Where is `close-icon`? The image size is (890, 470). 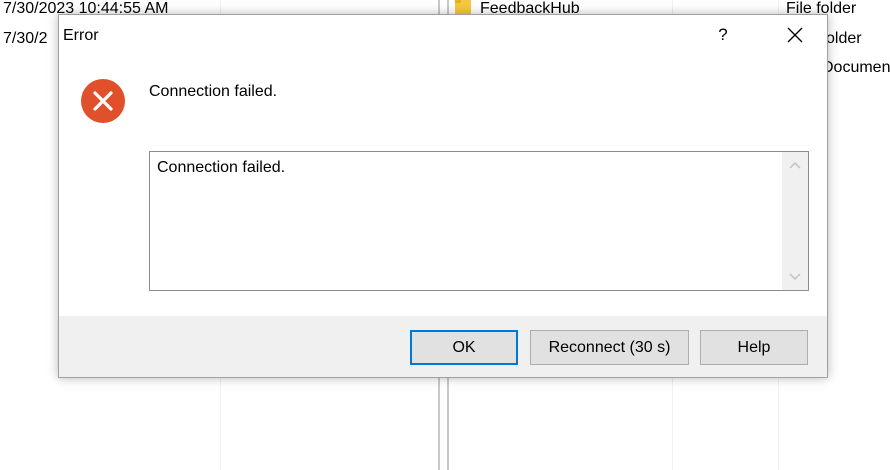
close-icon is located at coordinates (795, 35).